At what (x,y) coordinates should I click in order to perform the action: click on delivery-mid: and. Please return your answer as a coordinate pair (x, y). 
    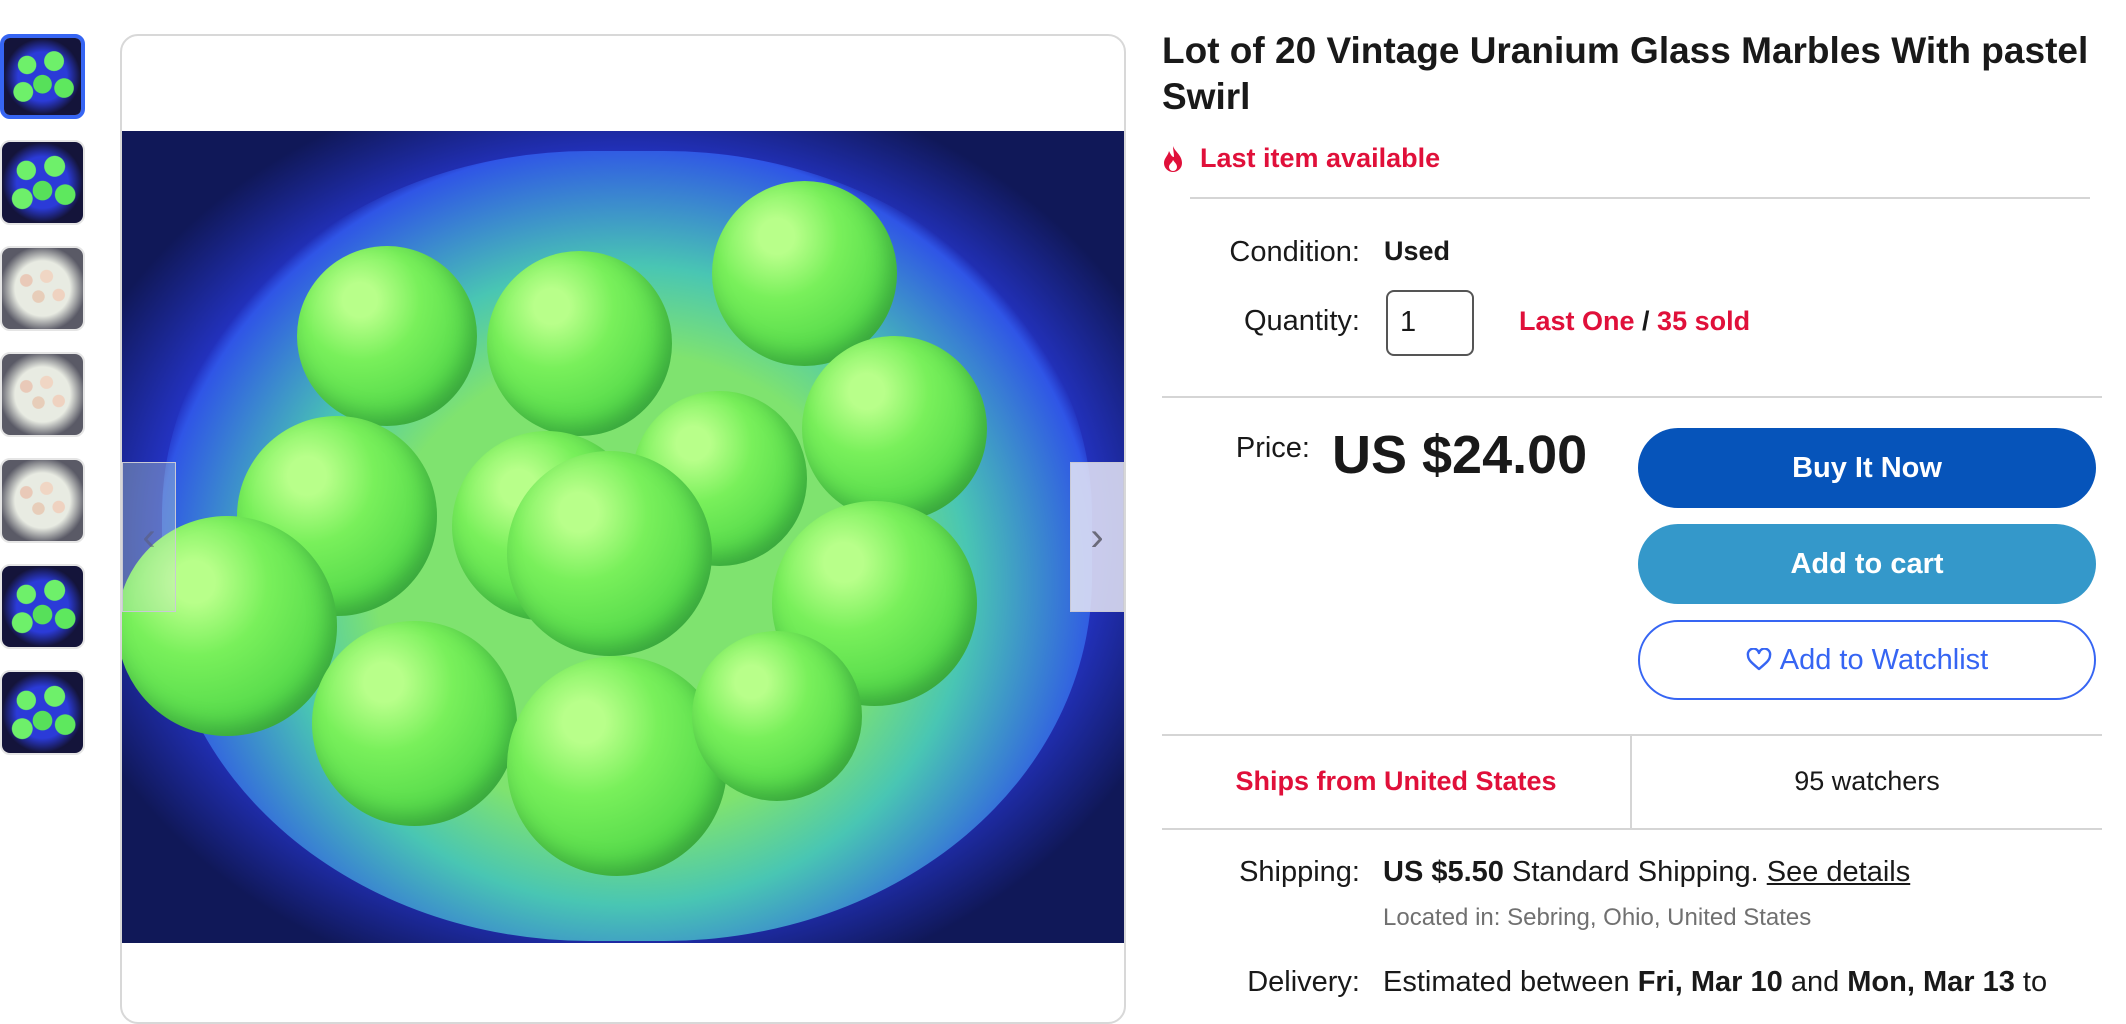
    Looking at the image, I should click on (1815, 982).